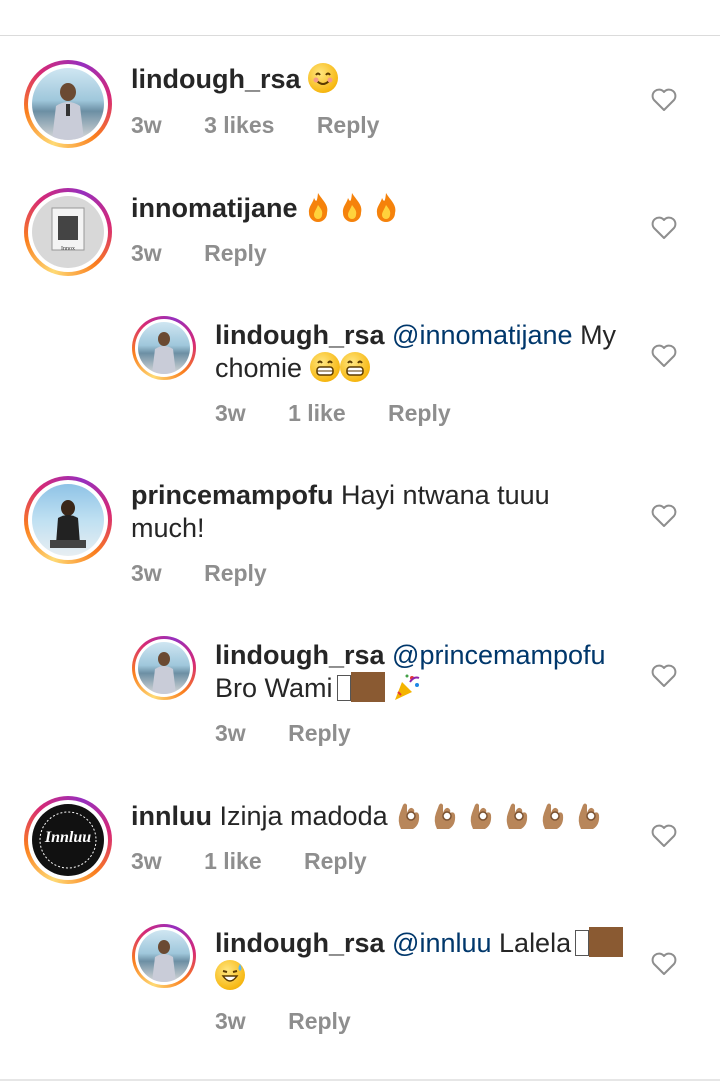 The width and height of the screenshot is (720, 1083). What do you see at coordinates (360, 35) in the screenshot?
I see `top-divider` at bounding box center [360, 35].